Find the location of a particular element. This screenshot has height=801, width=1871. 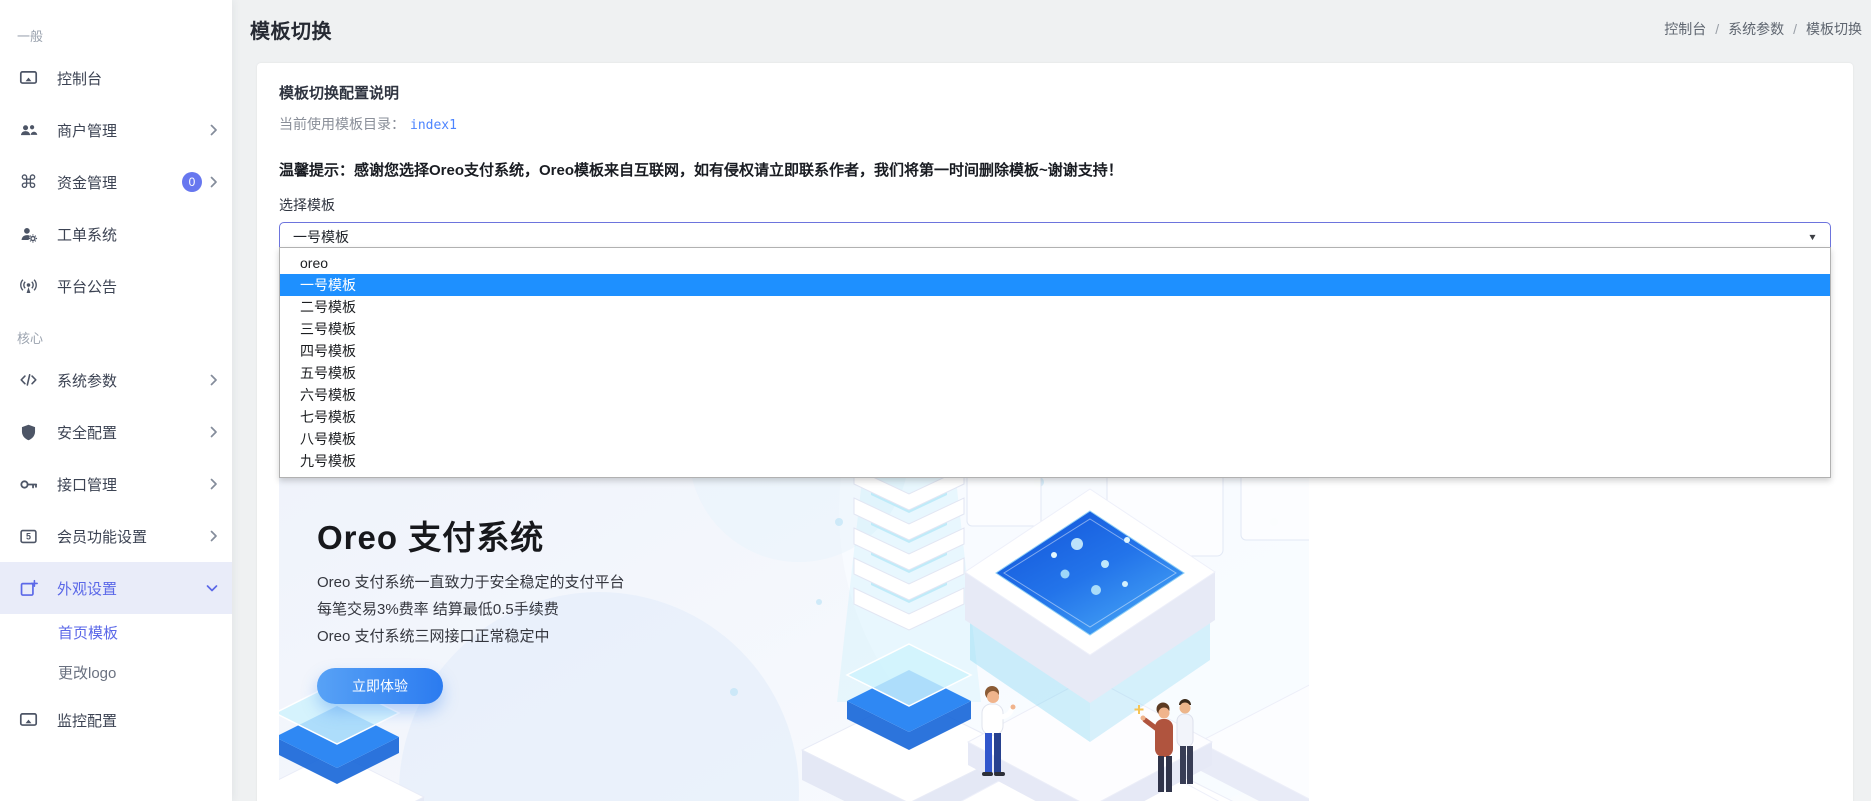

users-icon is located at coordinates (28, 130).